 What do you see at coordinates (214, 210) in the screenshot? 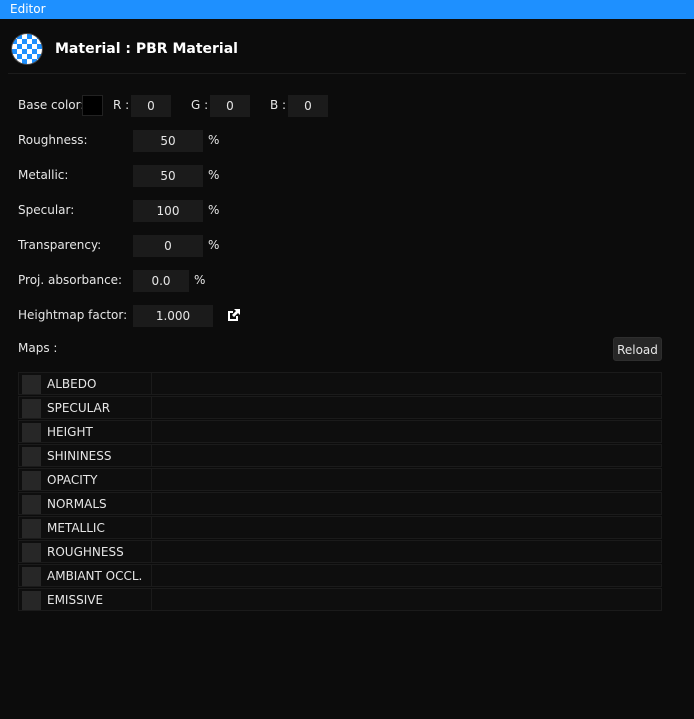
I see `specular-unit: %` at bounding box center [214, 210].